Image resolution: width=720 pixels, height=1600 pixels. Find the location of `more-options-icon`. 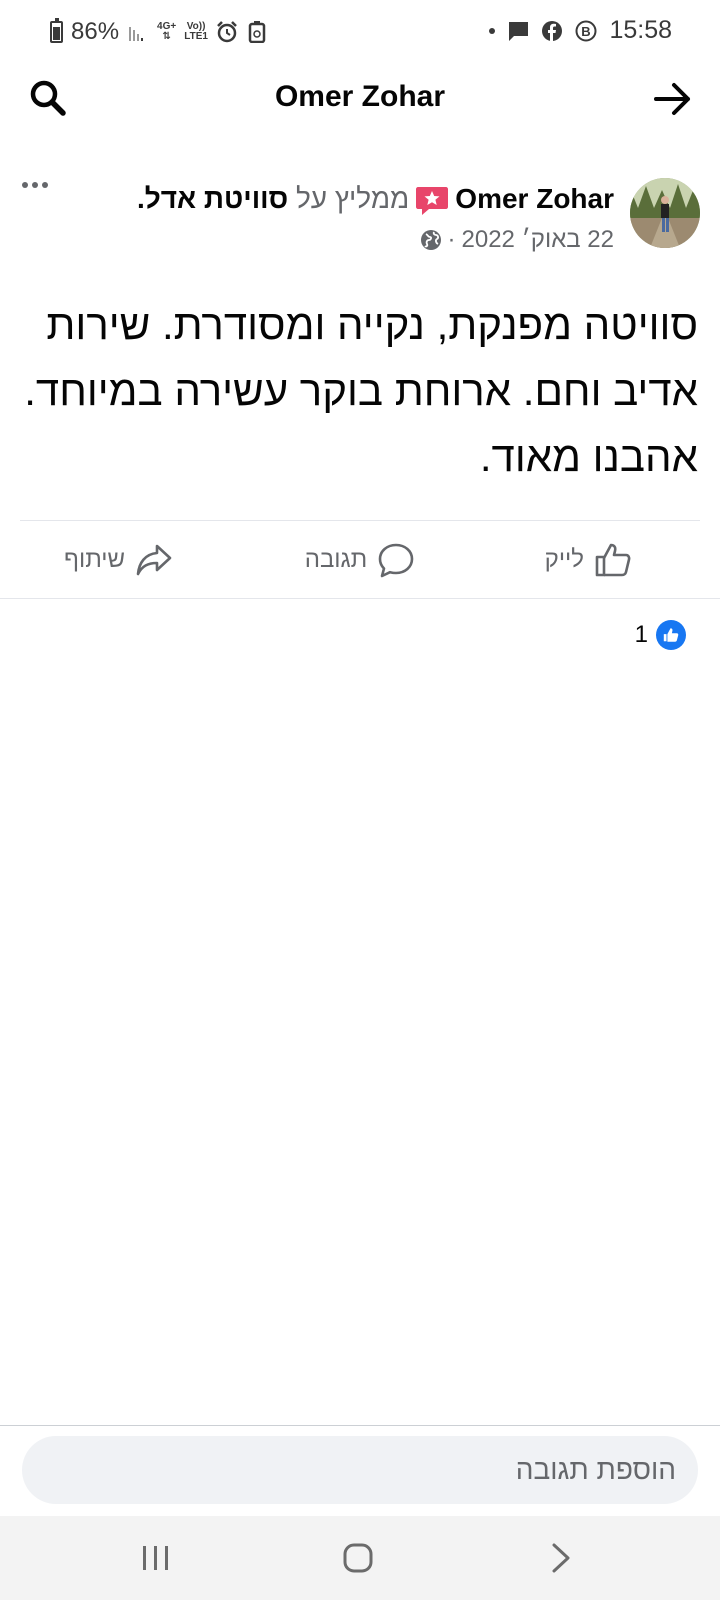

more-options-icon is located at coordinates (35, 185).